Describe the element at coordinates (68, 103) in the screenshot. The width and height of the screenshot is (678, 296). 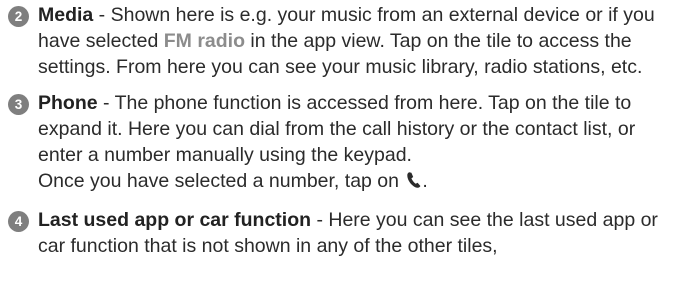
I see `item-term: Phone` at that location.